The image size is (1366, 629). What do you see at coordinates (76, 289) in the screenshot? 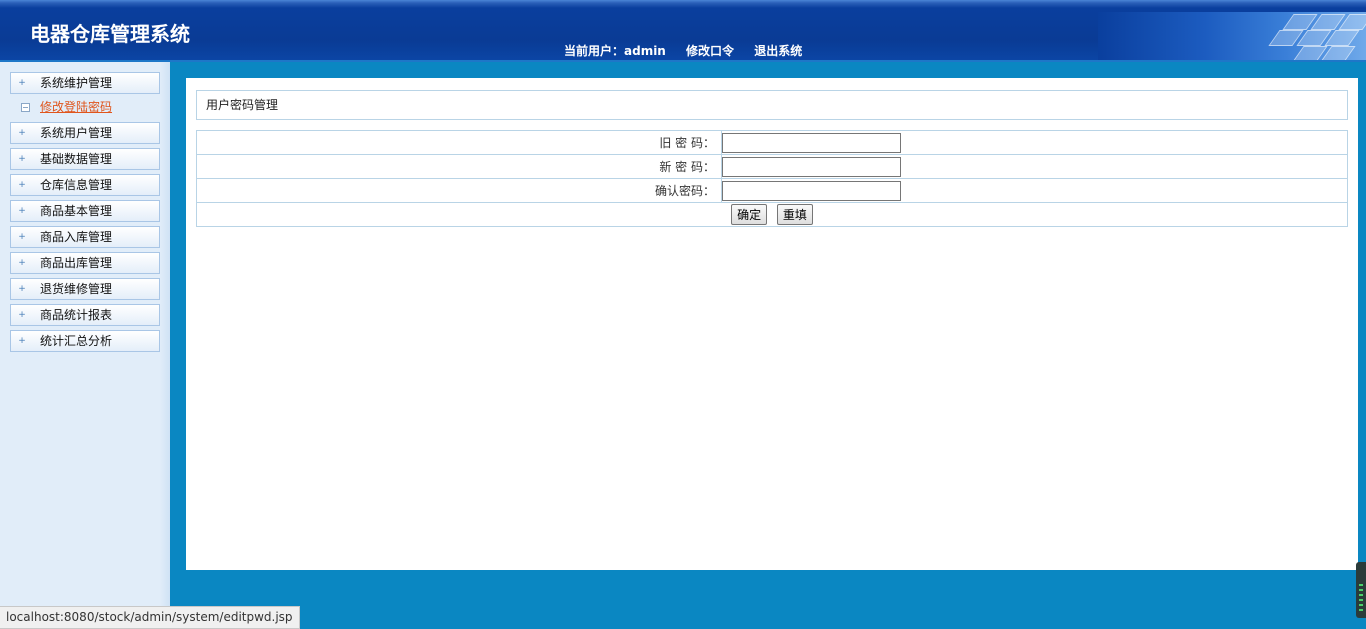
I see `sidebar-item-label: 退货维修管理` at bounding box center [76, 289].